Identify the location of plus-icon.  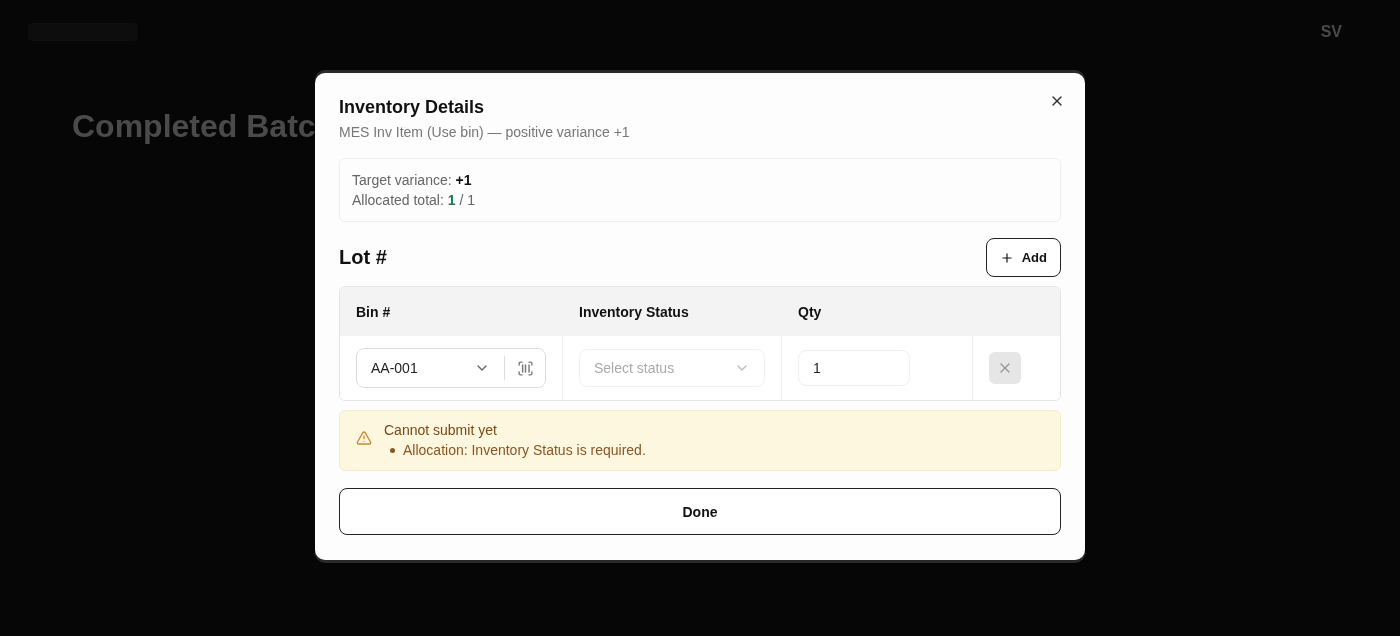
(1006, 257).